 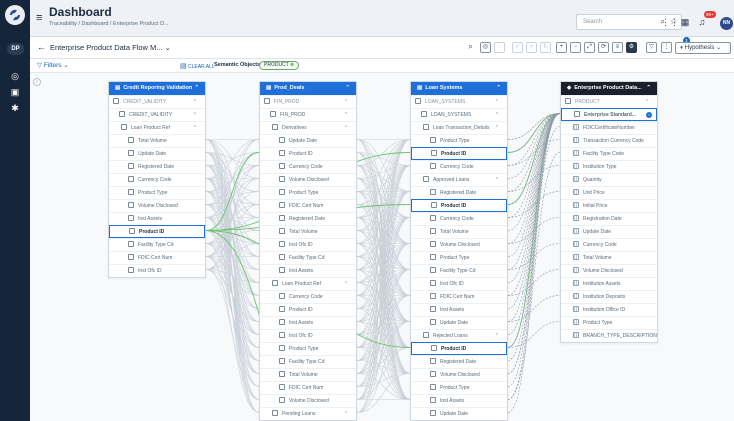 I want to click on panel-row: Institution Office ID, so click(x=609, y=309).